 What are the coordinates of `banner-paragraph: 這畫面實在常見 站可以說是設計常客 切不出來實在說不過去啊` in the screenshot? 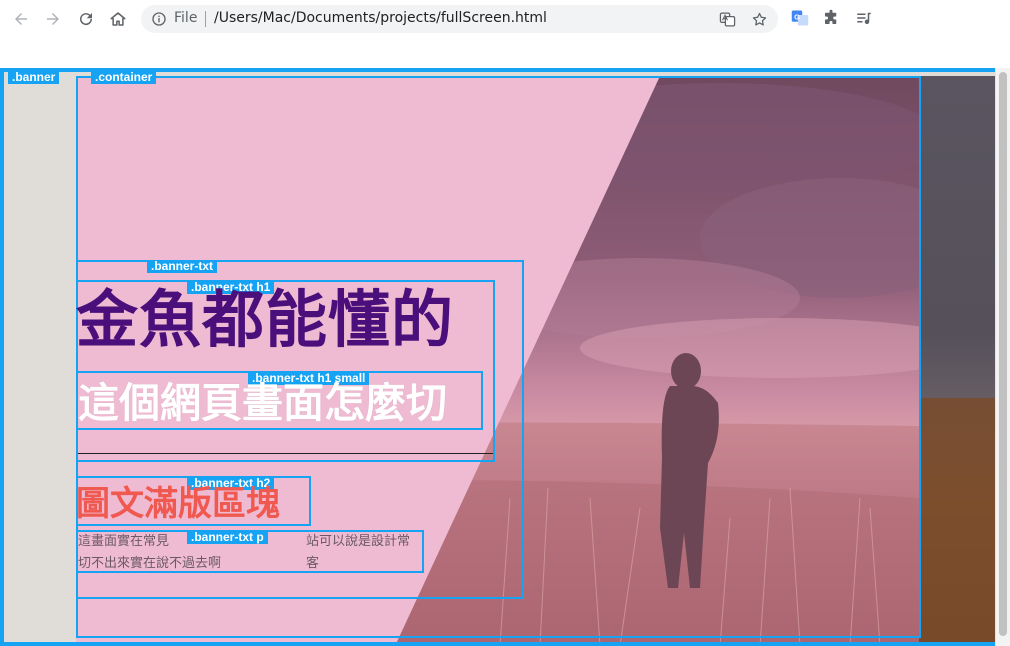 It's located at (250, 553).